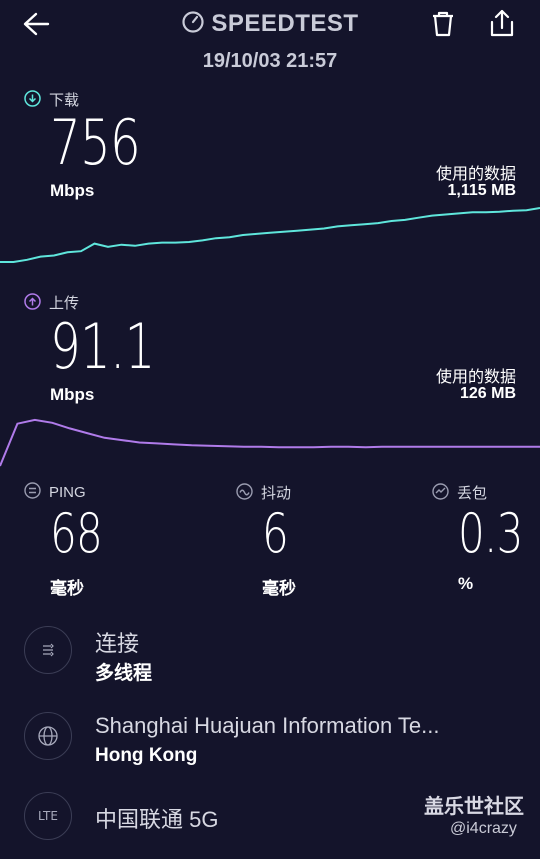 The image size is (540, 859). I want to click on connection-subtitle: 多线程, so click(124, 673).